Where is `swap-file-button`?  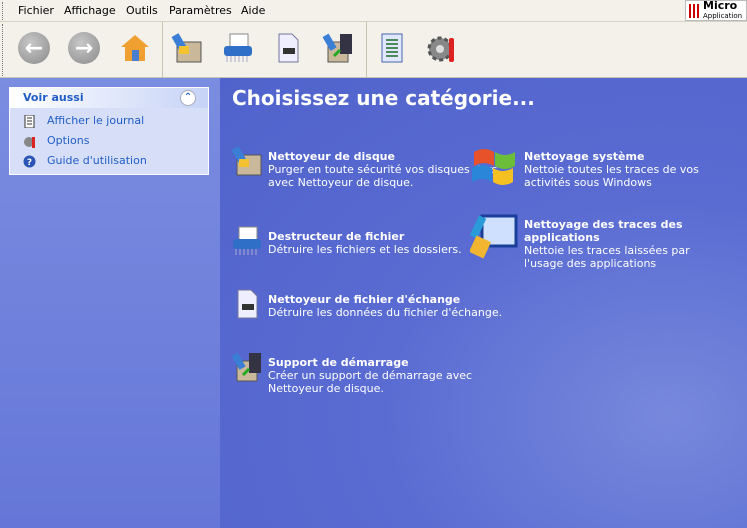
swap-file-button is located at coordinates (288, 48).